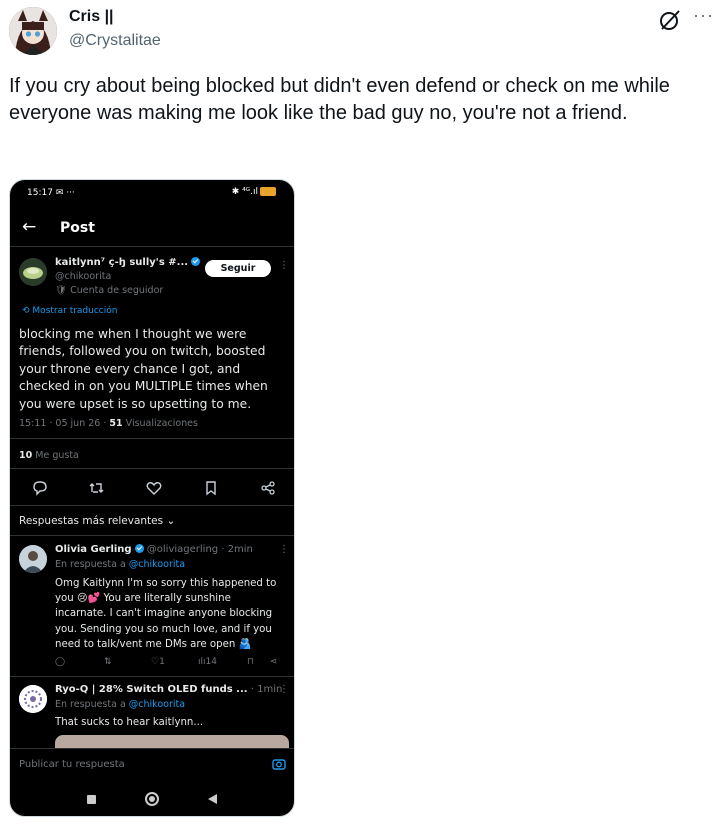  Describe the element at coordinates (97, 521) in the screenshot. I see `replies-sort-dropdown: Respuestas más relevantes ⌄` at that location.